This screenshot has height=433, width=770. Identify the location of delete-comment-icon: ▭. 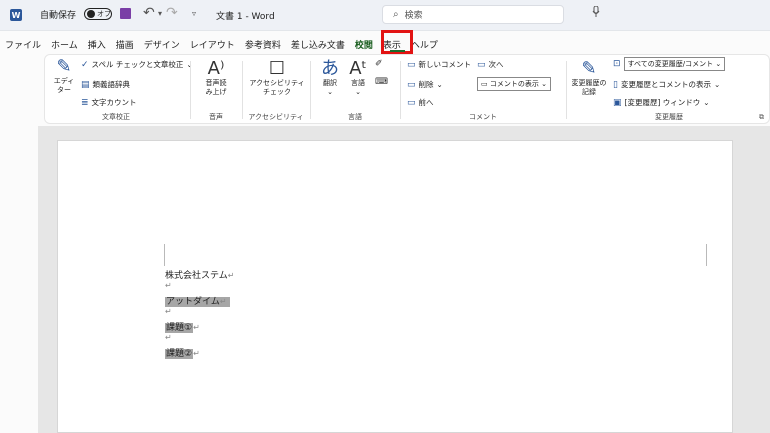
(411, 84).